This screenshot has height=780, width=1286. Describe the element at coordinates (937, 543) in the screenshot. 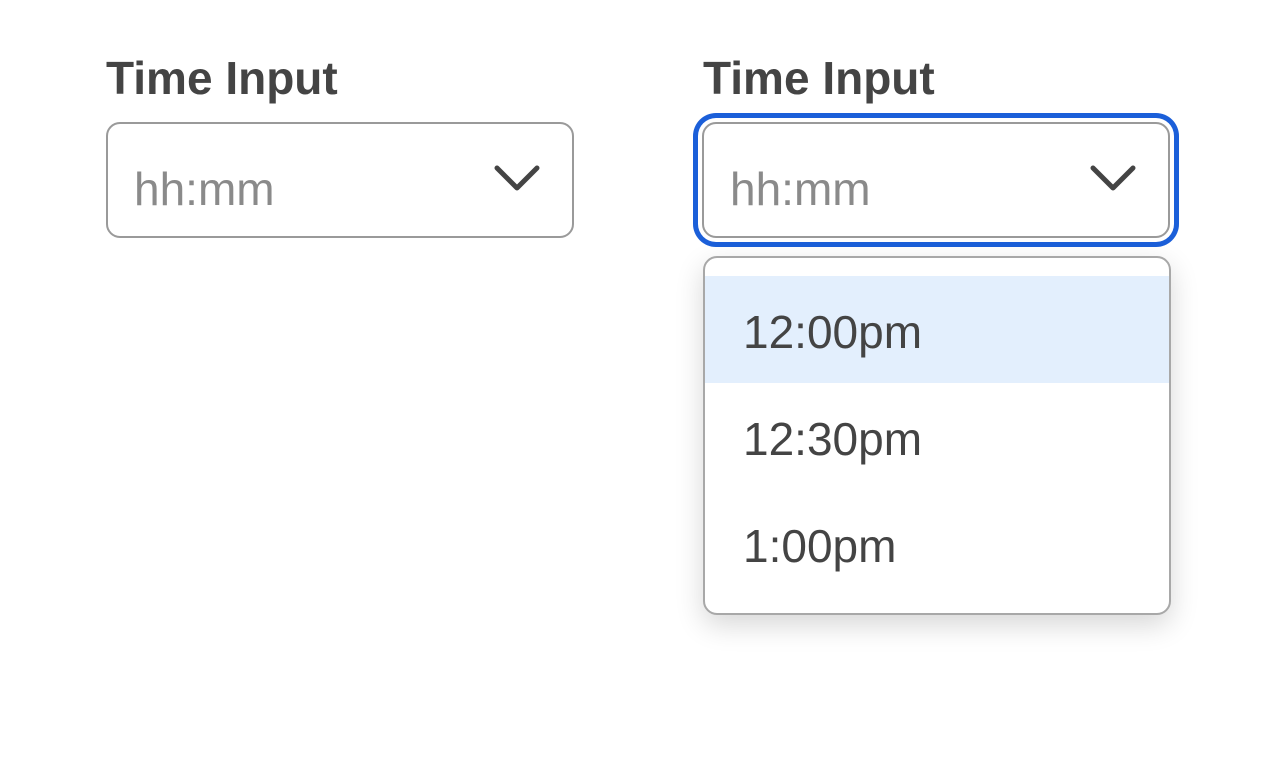

I see `time-option-100pm: 1:00pm` at that location.